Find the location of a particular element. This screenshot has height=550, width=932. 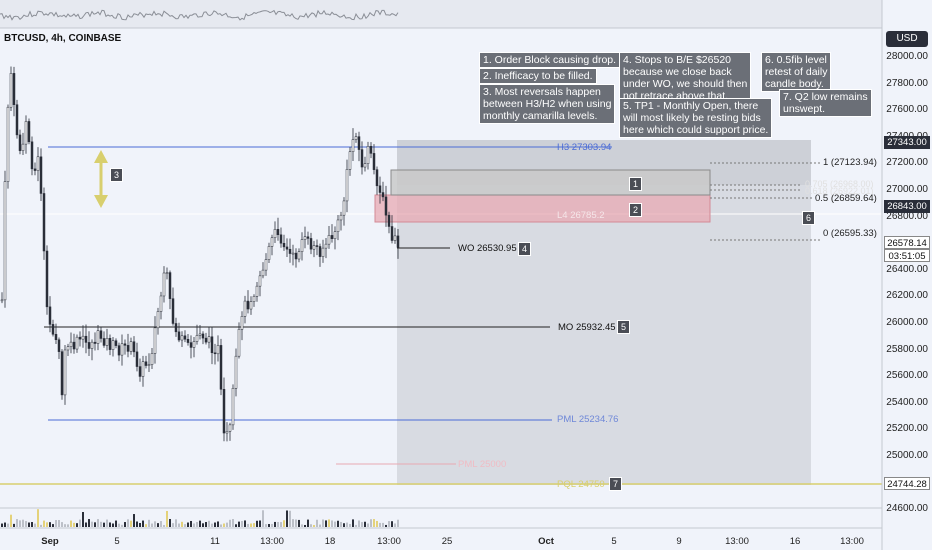

tag-6: 6 is located at coordinates (808, 218).